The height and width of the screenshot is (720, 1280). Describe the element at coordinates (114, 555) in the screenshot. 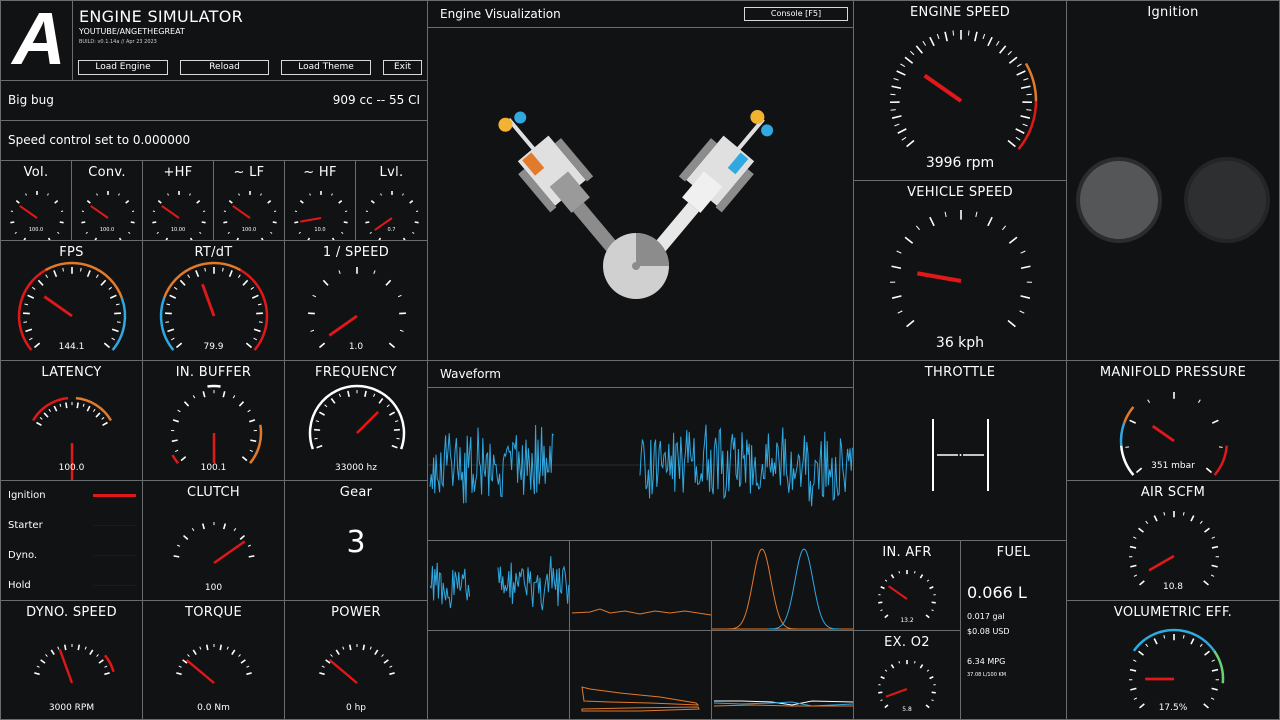

I see `dyno-toggle` at that location.